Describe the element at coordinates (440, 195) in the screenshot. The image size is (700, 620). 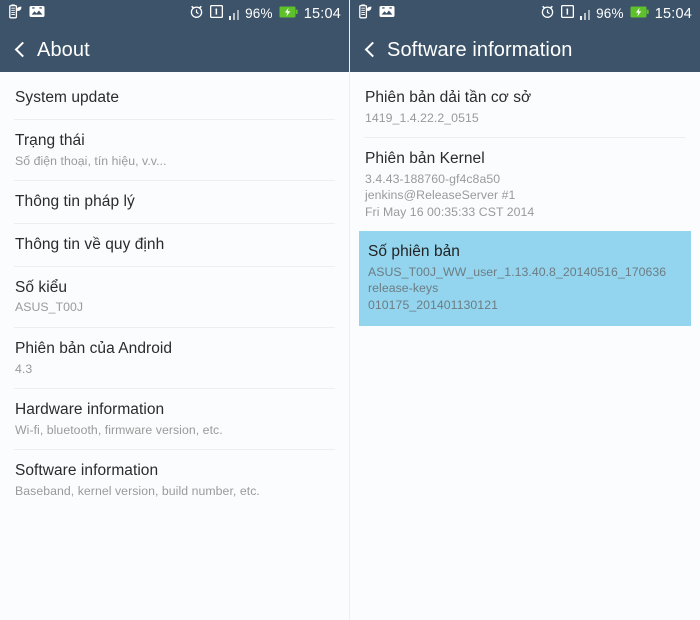
I see `list-item-subtitle-line: jenkins@ReleaseServer #1` at that location.